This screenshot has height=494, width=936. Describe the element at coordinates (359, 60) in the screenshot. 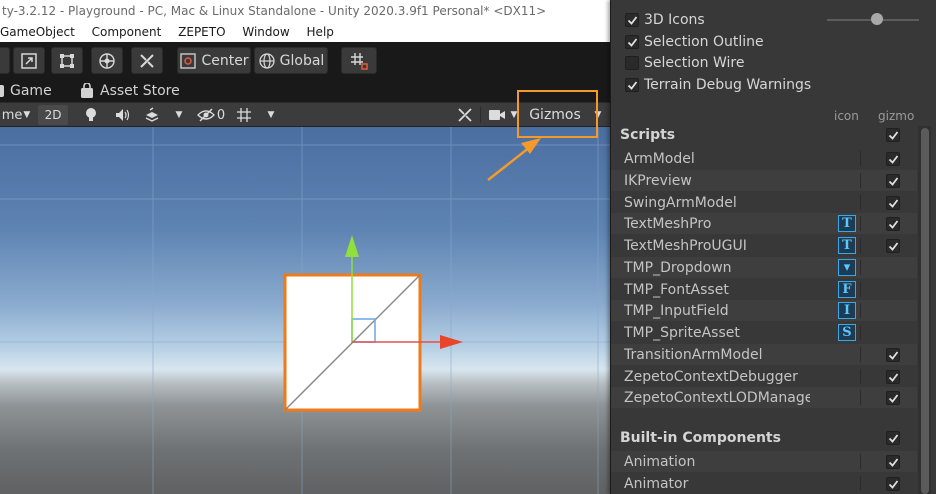

I see `snap-settings-button` at that location.